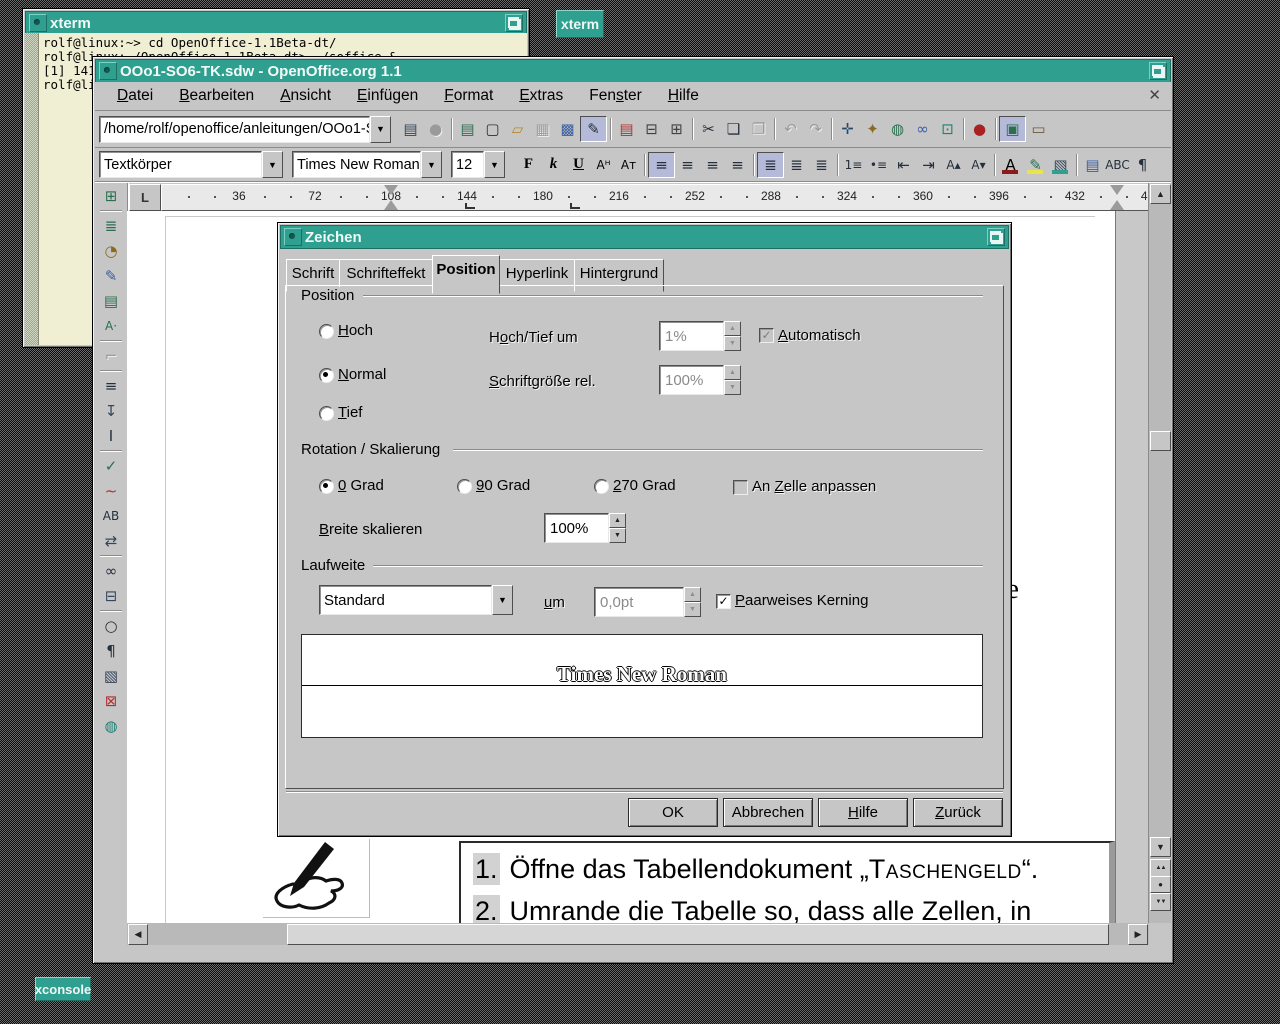 Image resolution: width=1280 pixels, height=1024 pixels. Describe the element at coordinates (903, 165) in the screenshot. I see `decrease-indent-icon: ⇤` at that location.